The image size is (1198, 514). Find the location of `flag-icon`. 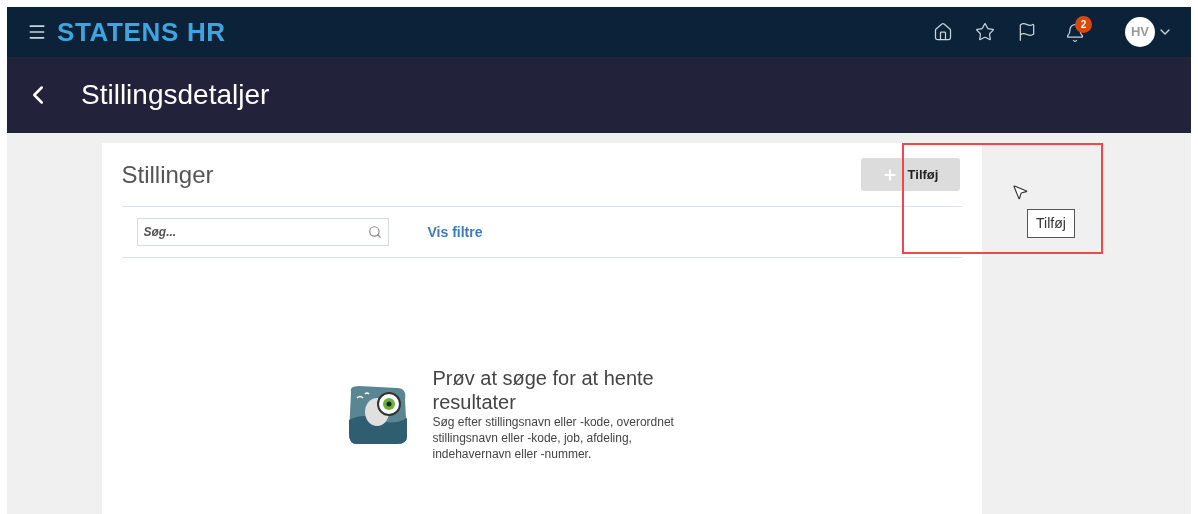

flag-icon is located at coordinates (1027, 32).